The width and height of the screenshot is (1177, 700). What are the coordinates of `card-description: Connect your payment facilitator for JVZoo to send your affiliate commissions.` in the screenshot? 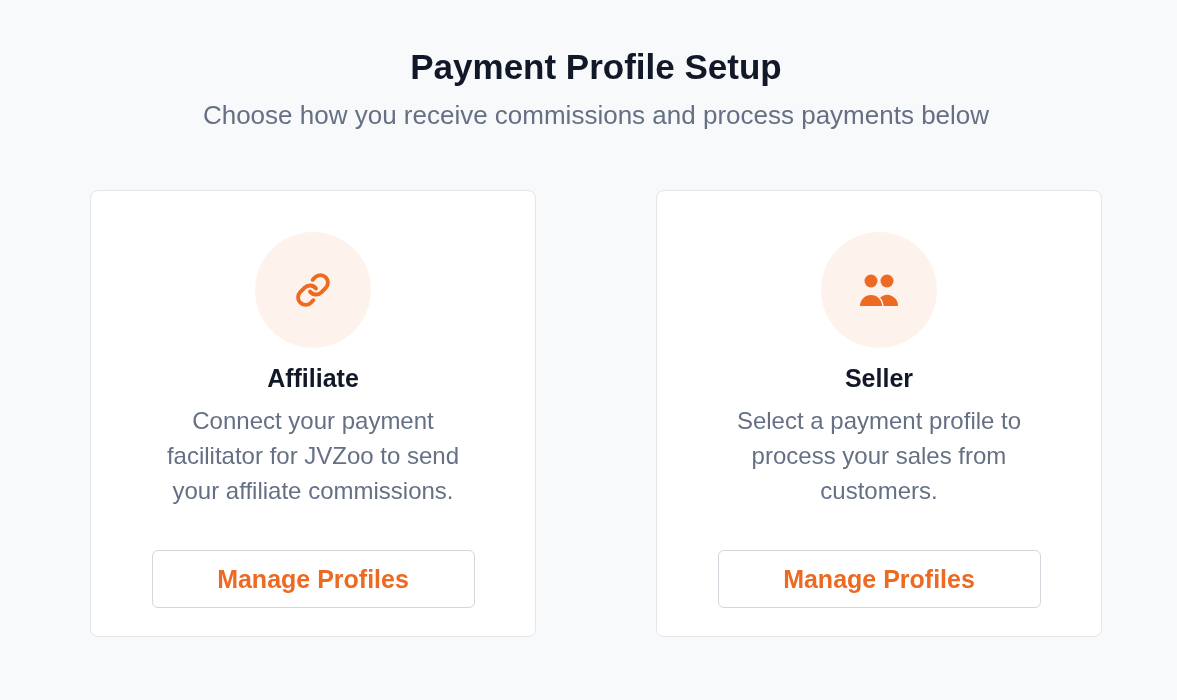 It's located at (313, 456).